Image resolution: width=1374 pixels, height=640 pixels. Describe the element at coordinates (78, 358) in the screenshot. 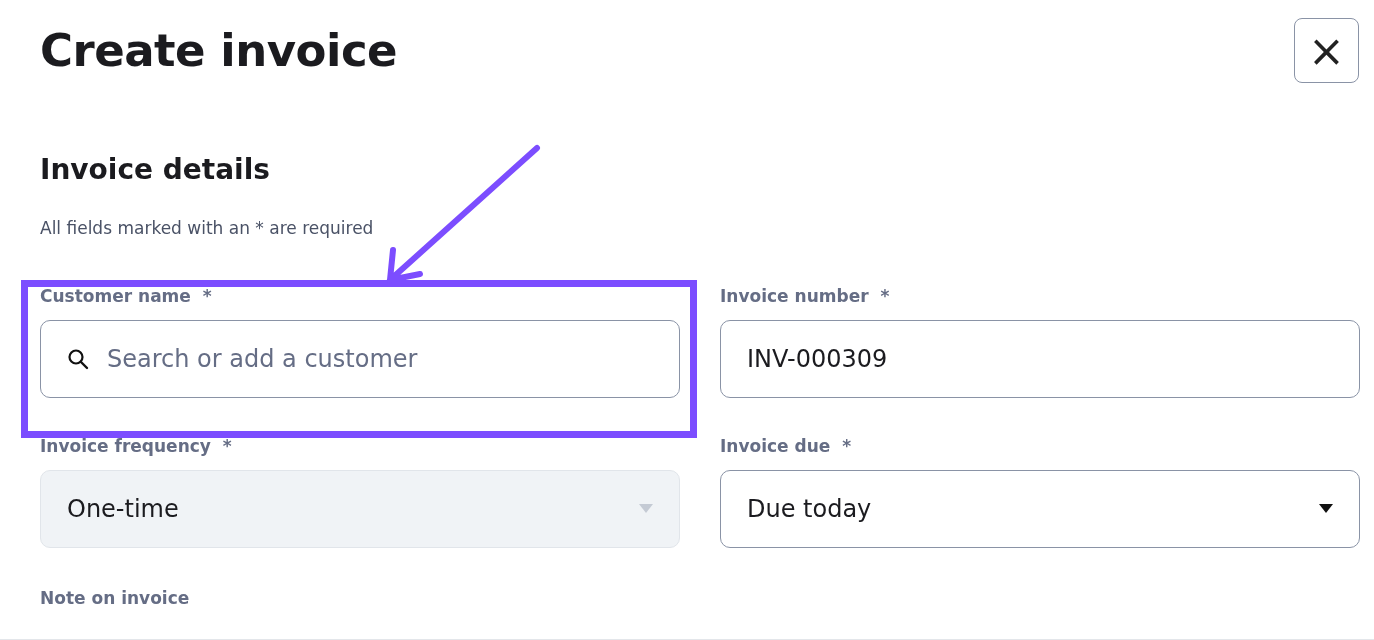

I see `search-icon` at that location.